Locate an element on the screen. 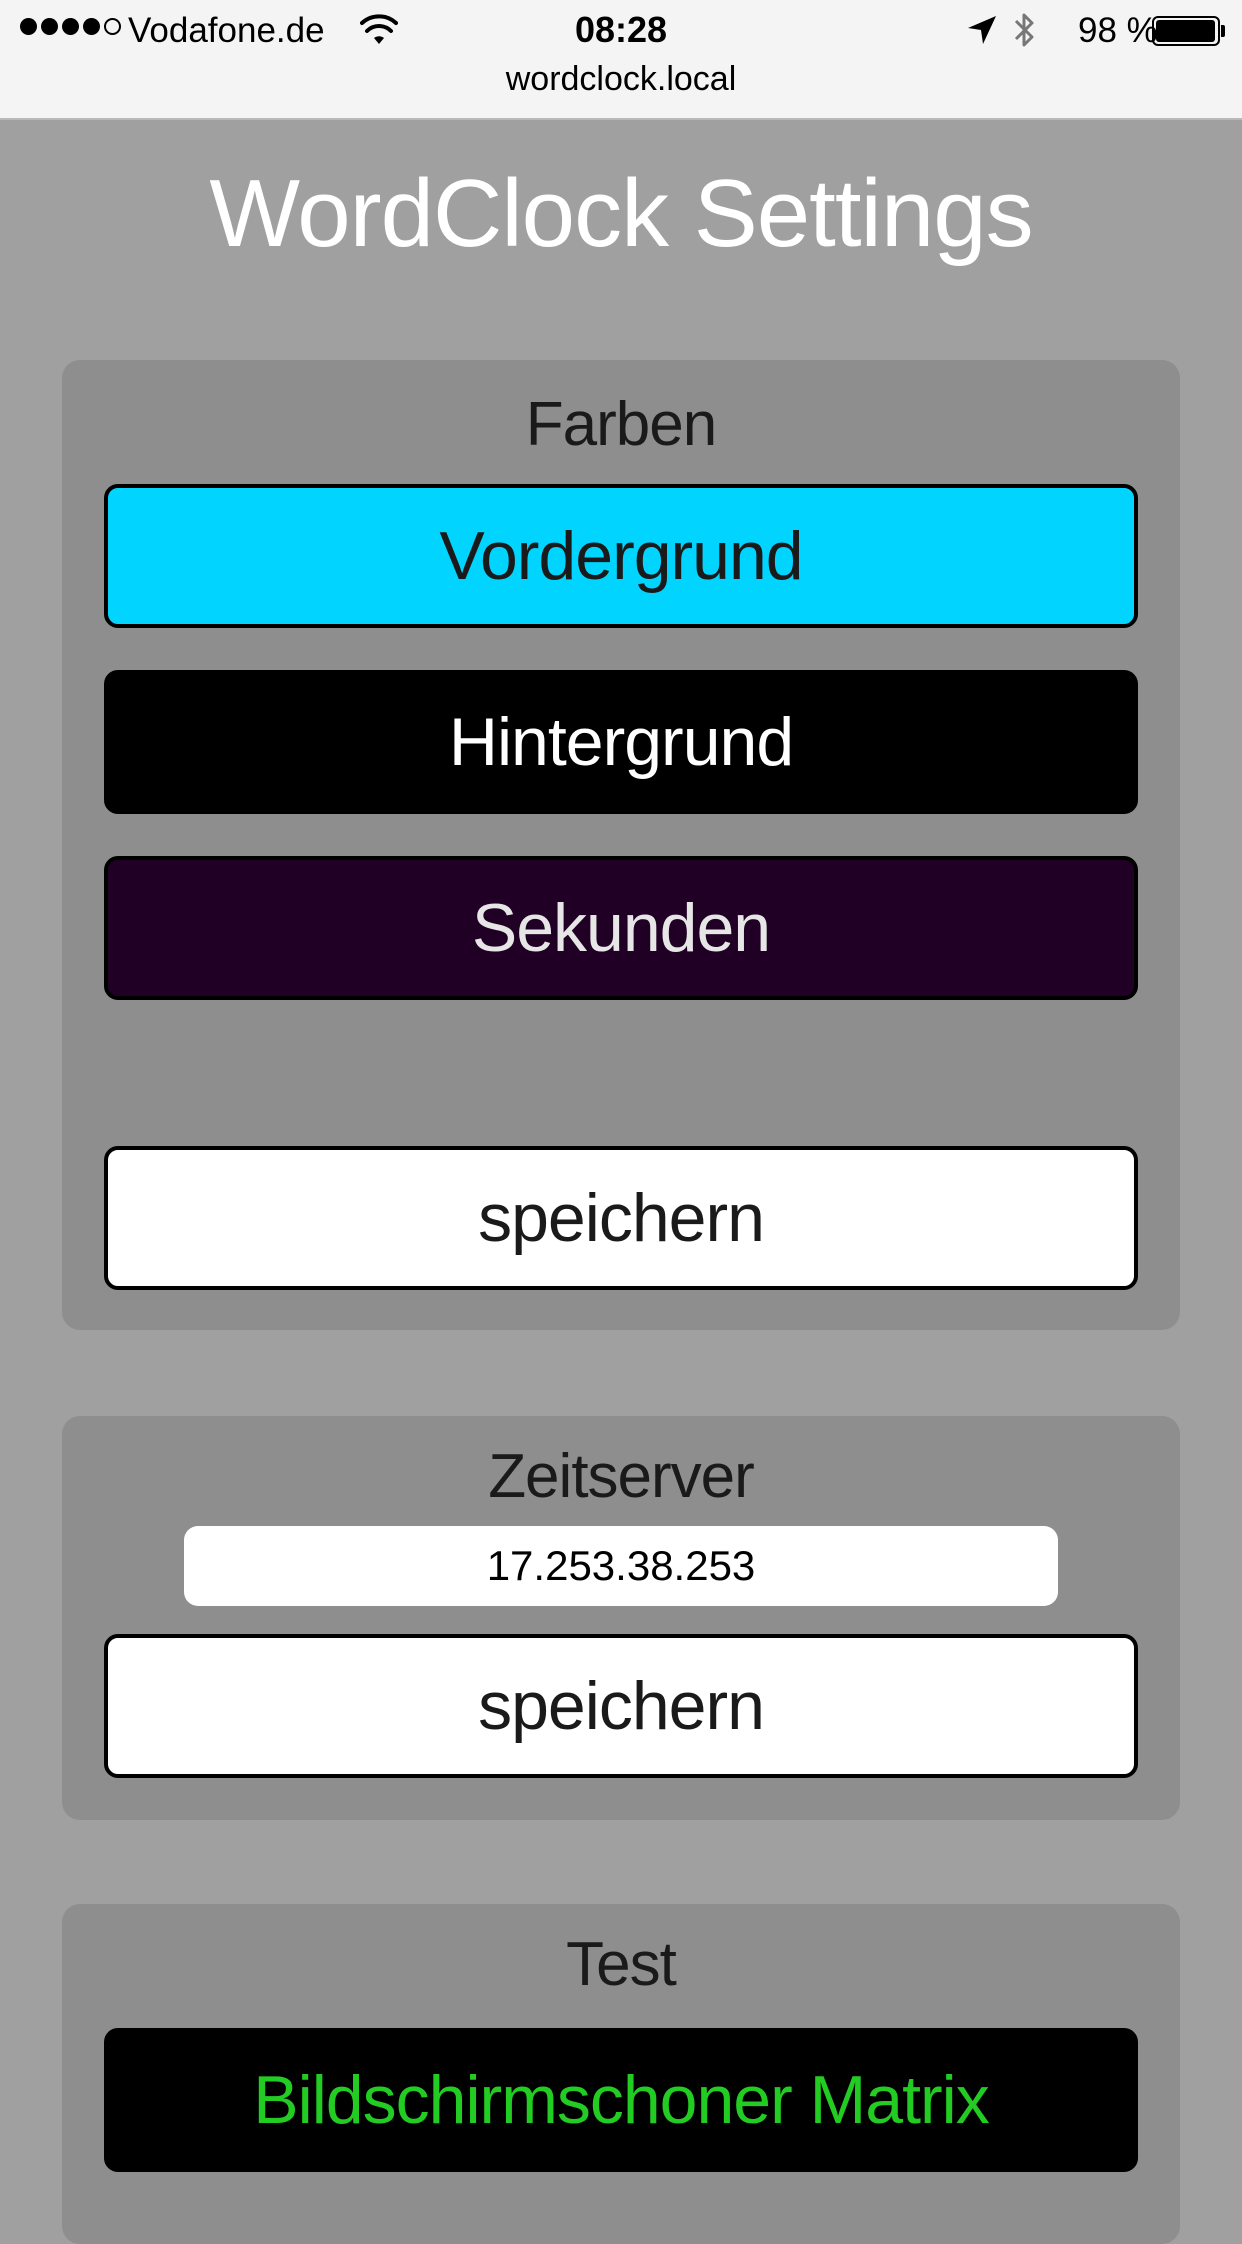  location-arrow-icon is located at coordinates (982, 30).